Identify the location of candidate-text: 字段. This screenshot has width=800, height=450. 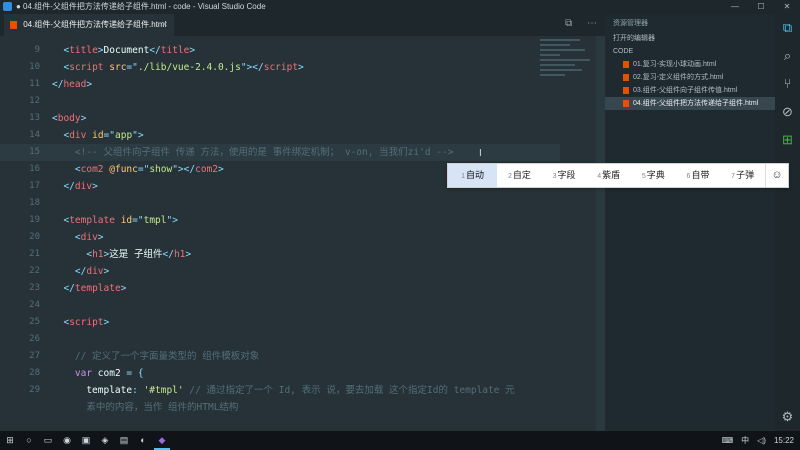
(566, 175).